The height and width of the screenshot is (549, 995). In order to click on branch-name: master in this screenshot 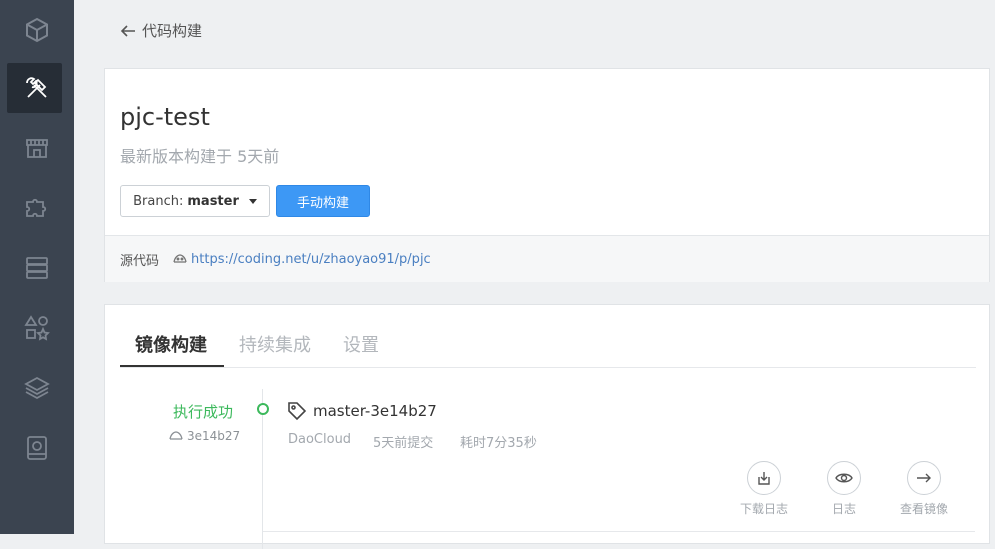, I will do `click(213, 201)`.